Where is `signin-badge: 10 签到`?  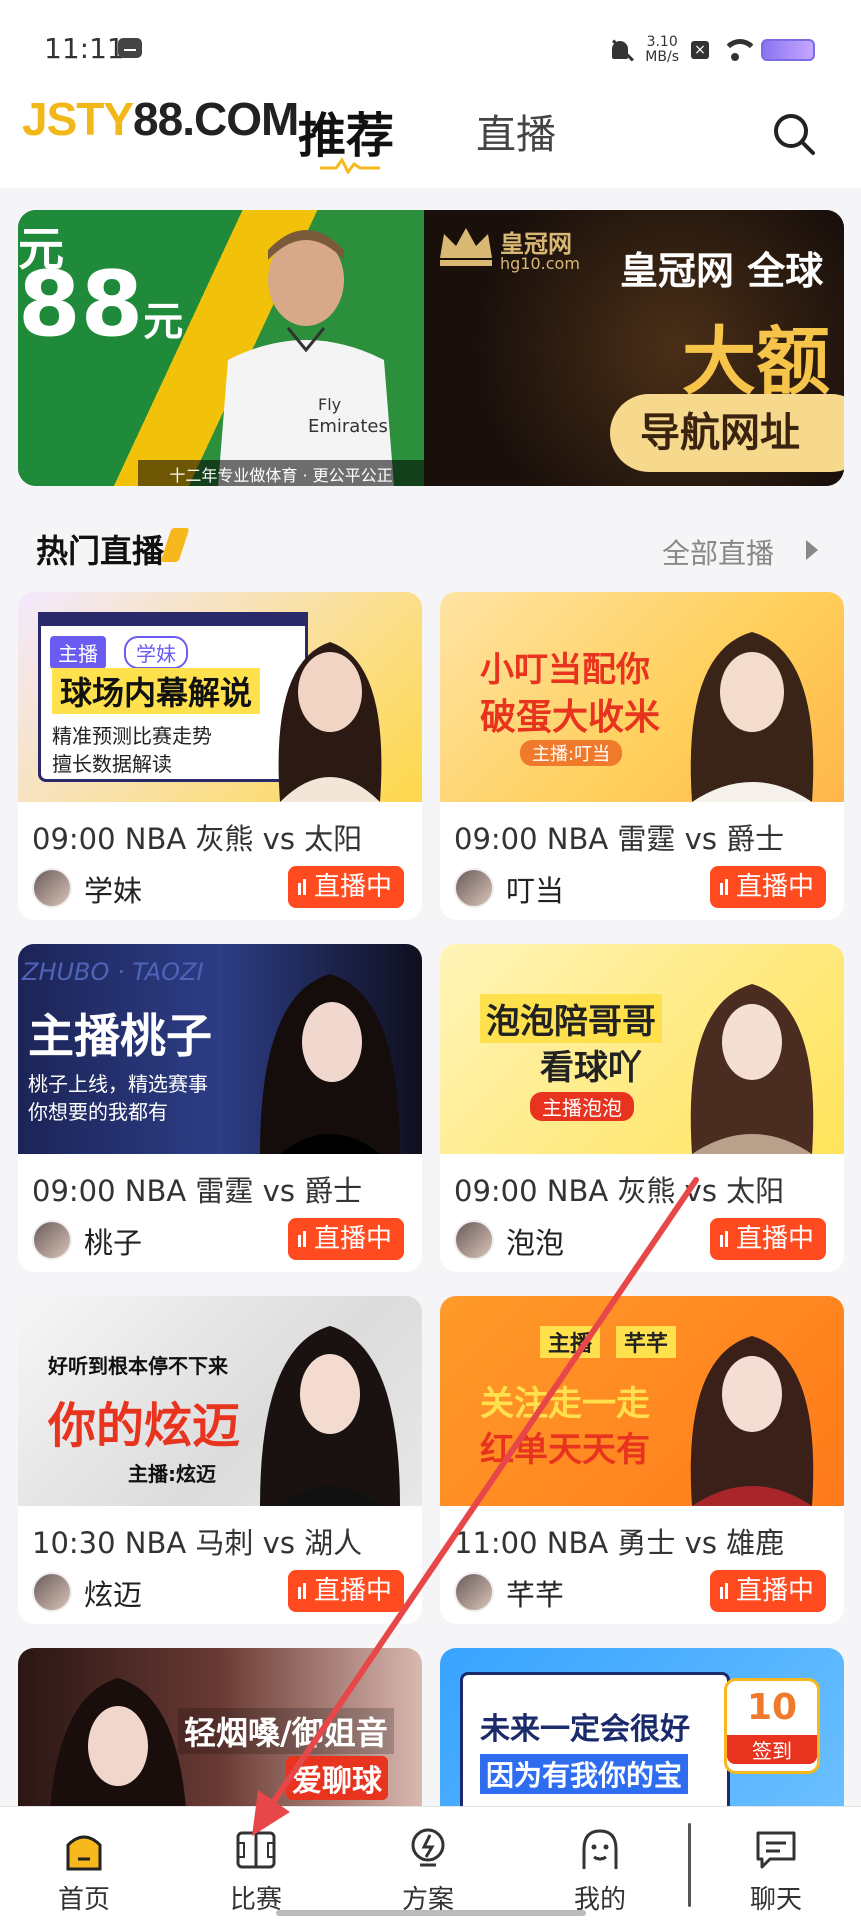 signin-badge: 10 签到 is located at coordinates (772, 1726).